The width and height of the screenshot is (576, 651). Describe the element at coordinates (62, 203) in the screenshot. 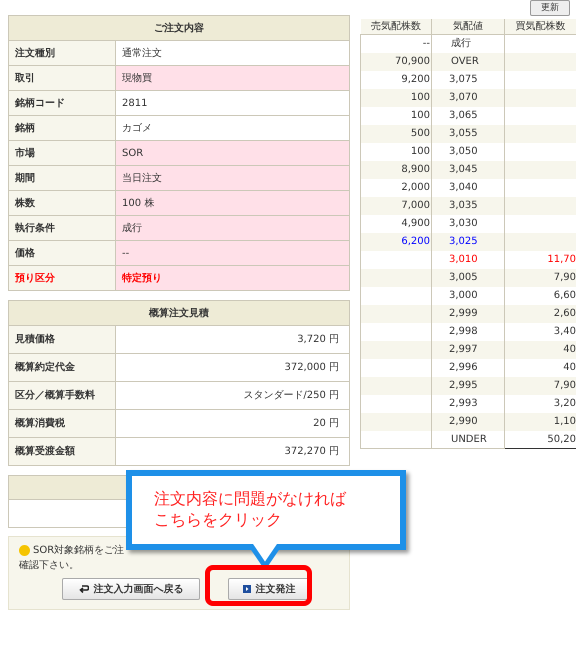

I see `row-label: 株数` at that location.